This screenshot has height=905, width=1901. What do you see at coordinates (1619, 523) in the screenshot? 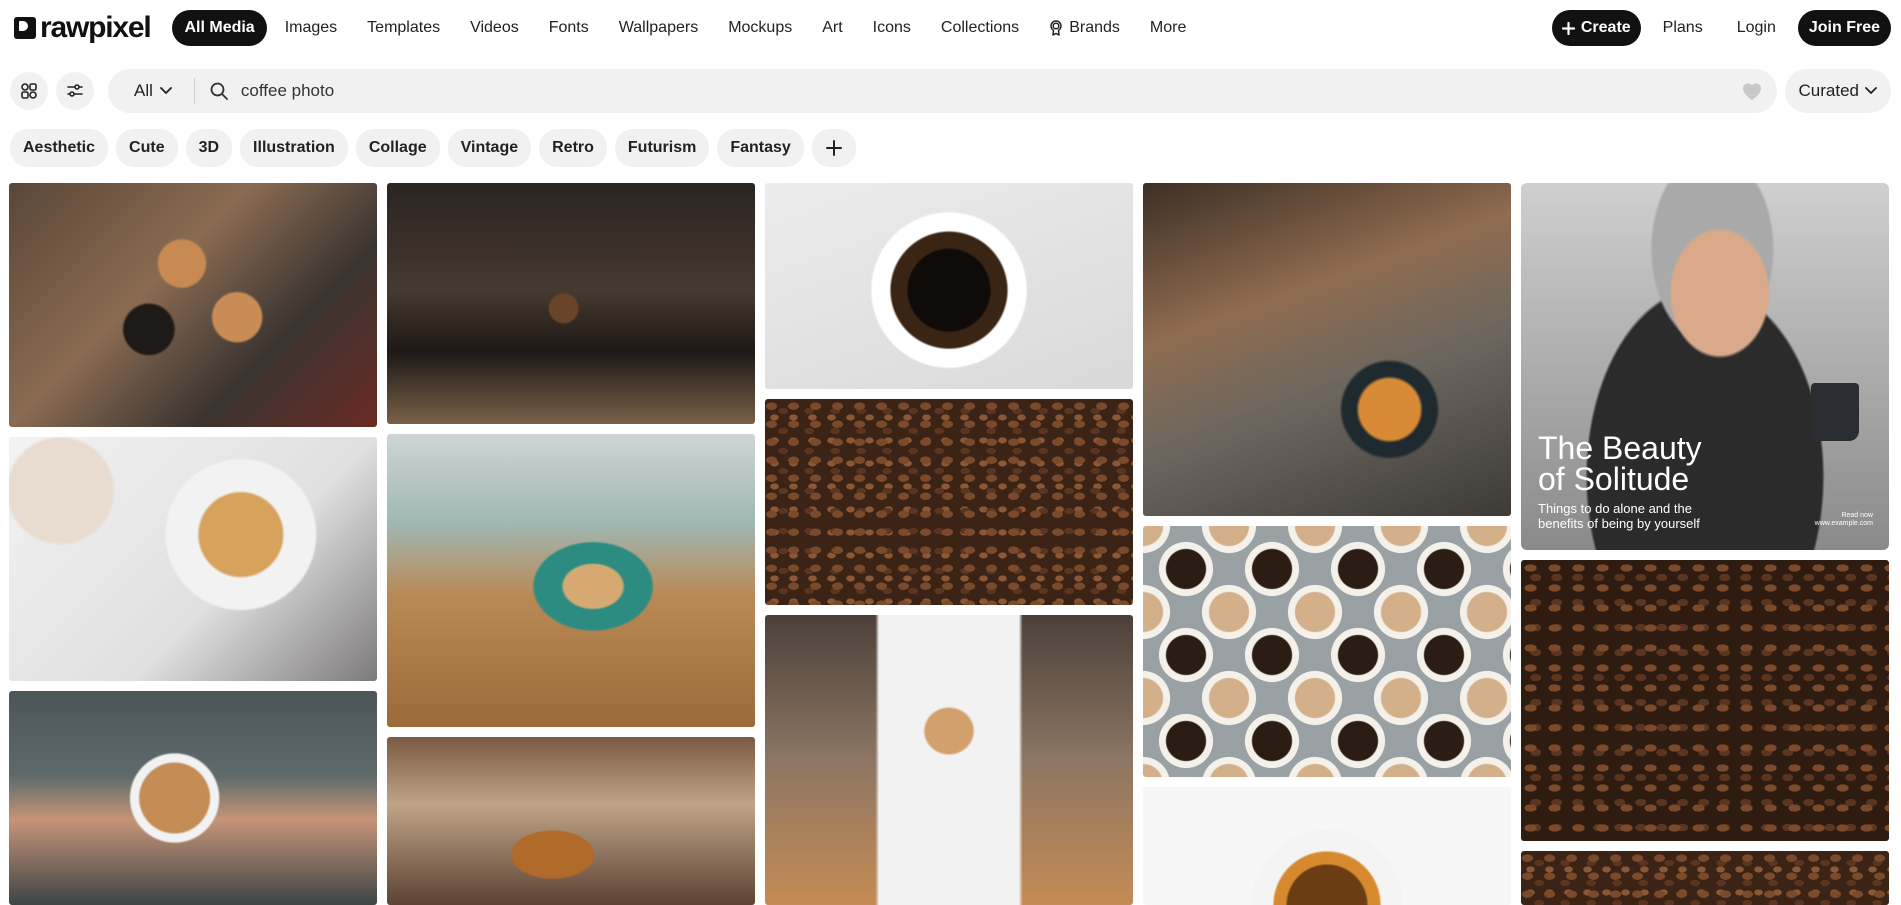
I see `promo-subtitle-line2: benefits of being by yourself` at bounding box center [1619, 523].